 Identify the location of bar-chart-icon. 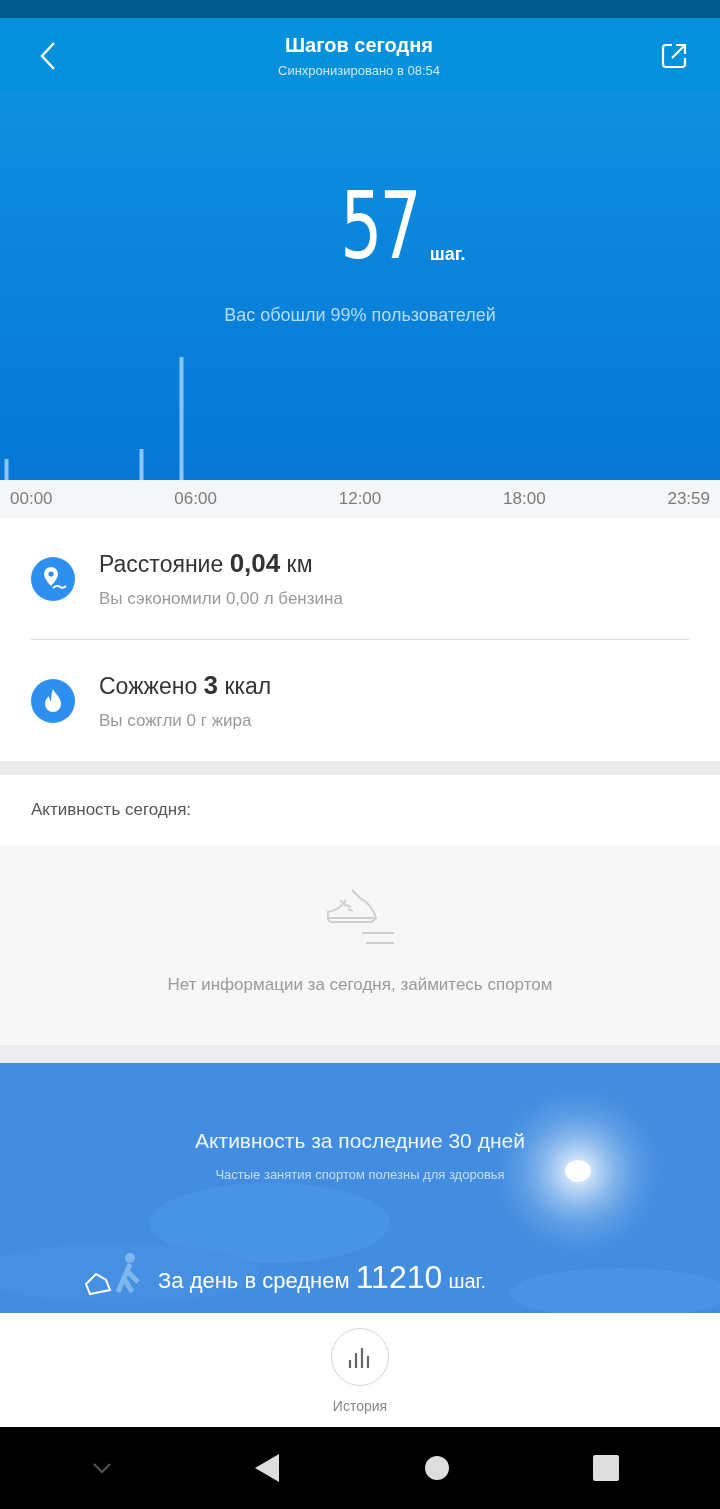
(360, 1357).